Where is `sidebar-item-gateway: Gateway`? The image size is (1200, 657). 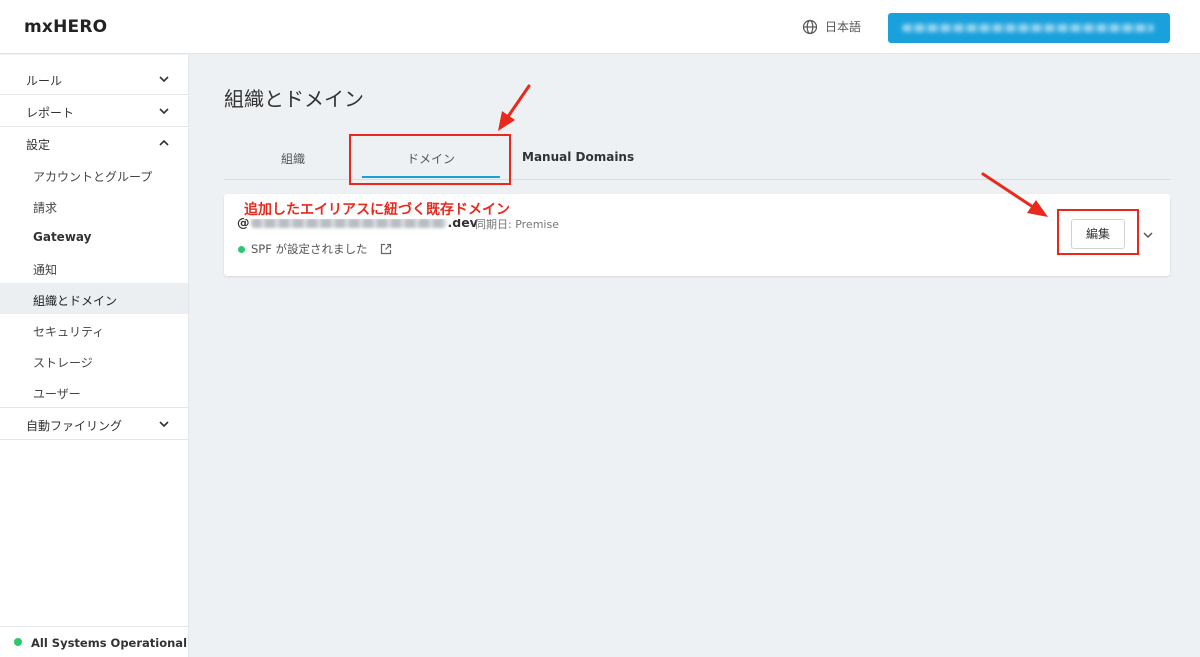 sidebar-item-gateway: Gateway is located at coordinates (94, 236).